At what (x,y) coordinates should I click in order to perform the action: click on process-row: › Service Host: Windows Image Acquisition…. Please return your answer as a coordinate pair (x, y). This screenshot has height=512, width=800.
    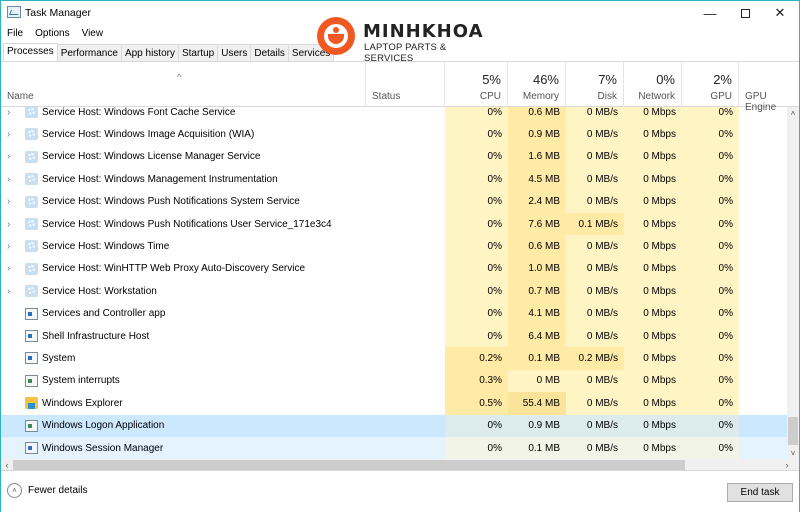
    Looking at the image, I should click on (394, 134).